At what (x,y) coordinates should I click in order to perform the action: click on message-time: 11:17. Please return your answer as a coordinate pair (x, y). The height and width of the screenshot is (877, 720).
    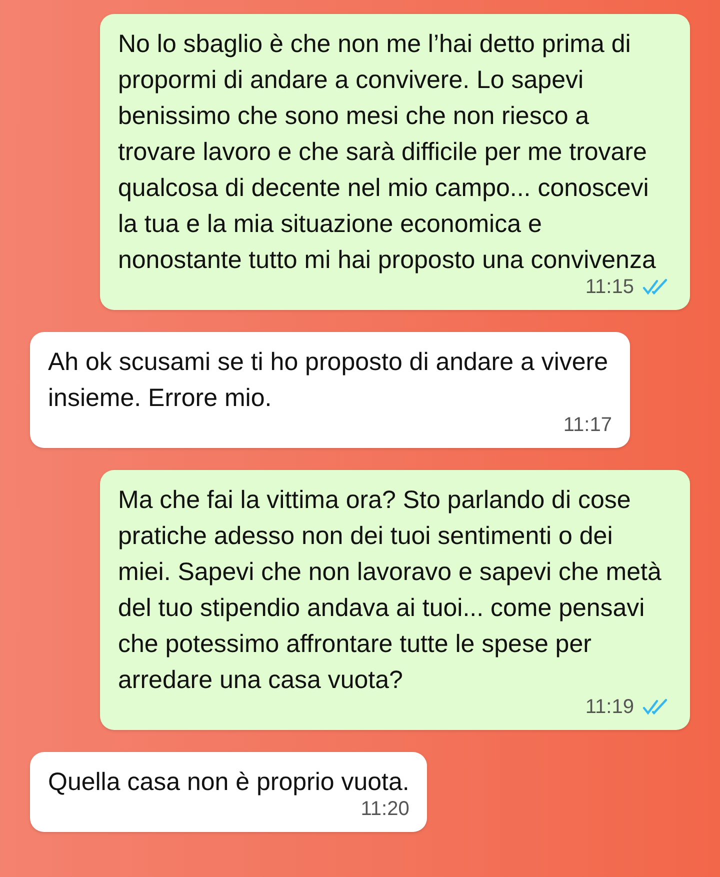
    Looking at the image, I should click on (587, 425).